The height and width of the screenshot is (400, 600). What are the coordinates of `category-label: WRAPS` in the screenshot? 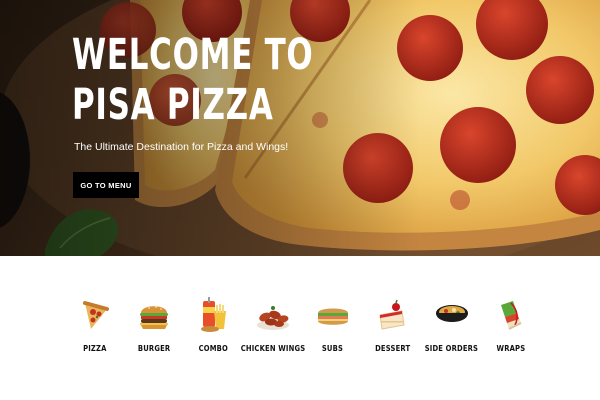 It's located at (511, 348).